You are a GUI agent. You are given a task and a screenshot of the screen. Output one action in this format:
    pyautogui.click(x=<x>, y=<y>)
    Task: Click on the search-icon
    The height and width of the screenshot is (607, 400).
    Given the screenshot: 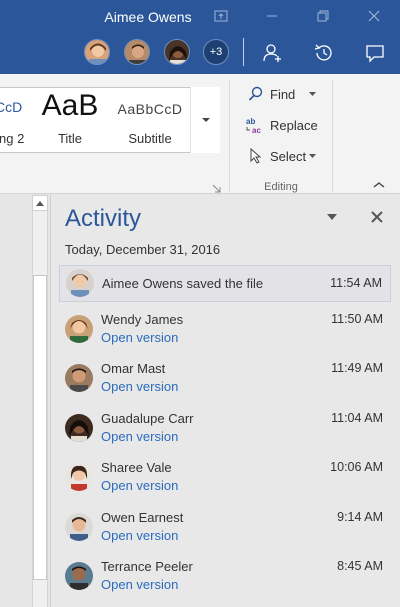 What is the action you would take?
    pyautogui.click(x=256, y=94)
    